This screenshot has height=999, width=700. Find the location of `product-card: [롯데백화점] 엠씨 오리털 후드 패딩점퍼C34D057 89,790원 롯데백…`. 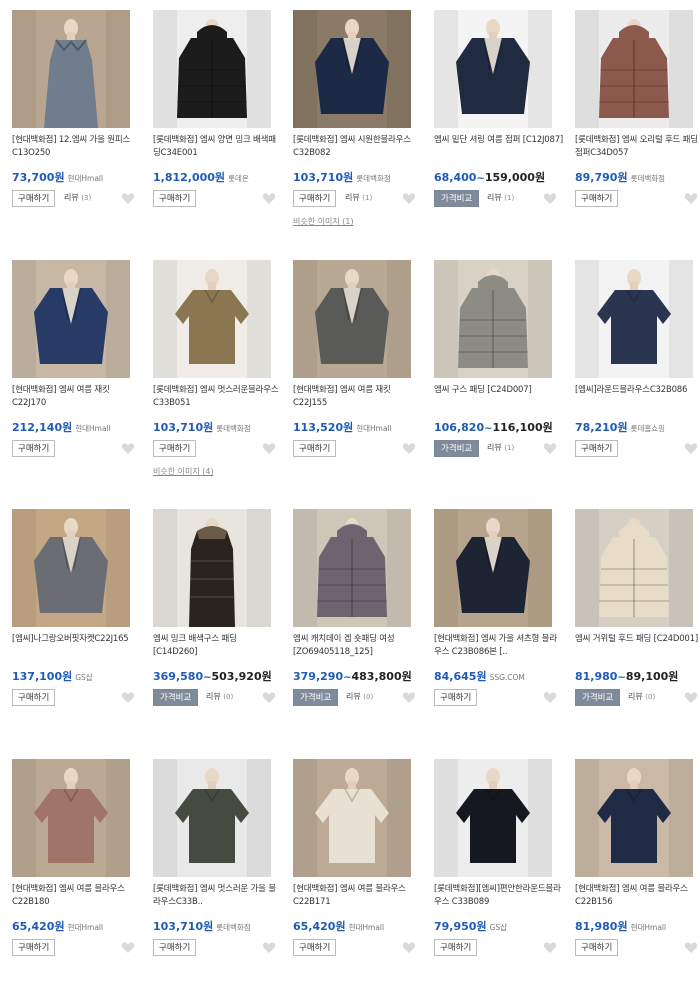

product-card: [롯데백화점] 엠씨 오리털 후드 패딩점퍼C34D057 89,790원 롯데백… is located at coordinates (637, 130).